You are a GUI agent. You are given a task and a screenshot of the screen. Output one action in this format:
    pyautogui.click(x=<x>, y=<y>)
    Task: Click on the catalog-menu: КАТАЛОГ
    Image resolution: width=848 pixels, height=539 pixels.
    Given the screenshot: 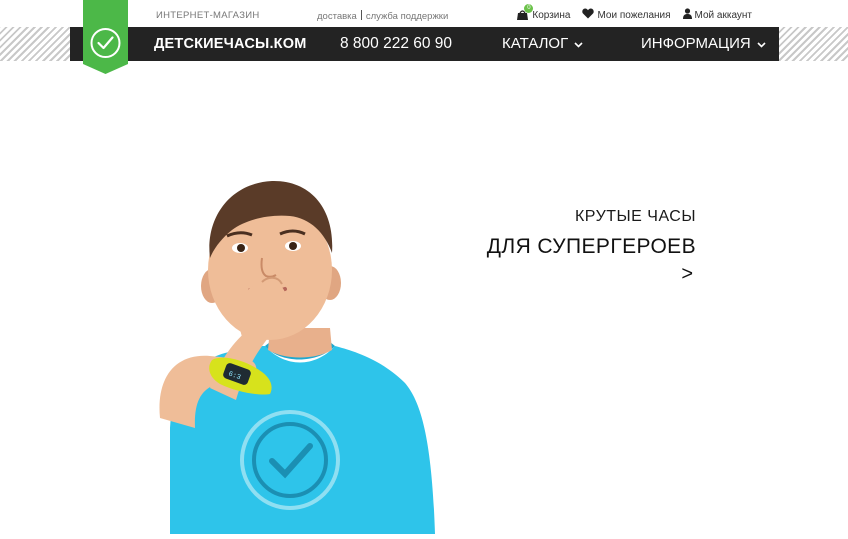 What is the action you would take?
    pyautogui.click(x=542, y=43)
    